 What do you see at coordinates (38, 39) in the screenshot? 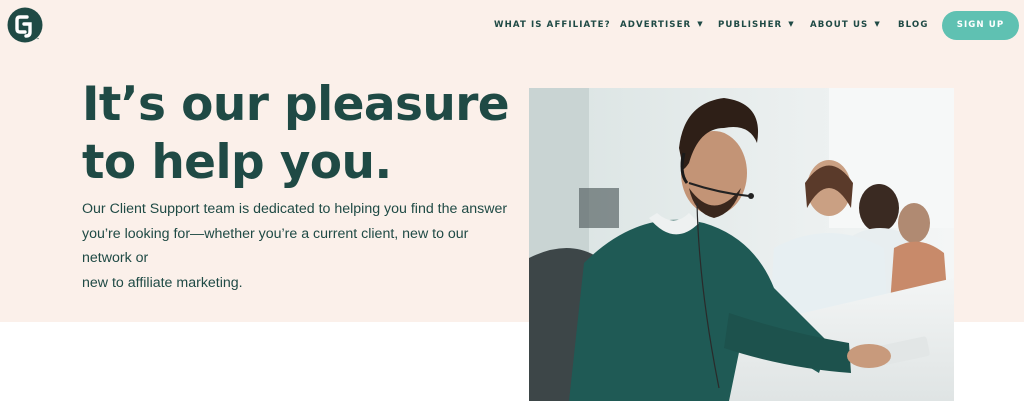
I see `svg-text: ™` at bounding box center [38, 39].